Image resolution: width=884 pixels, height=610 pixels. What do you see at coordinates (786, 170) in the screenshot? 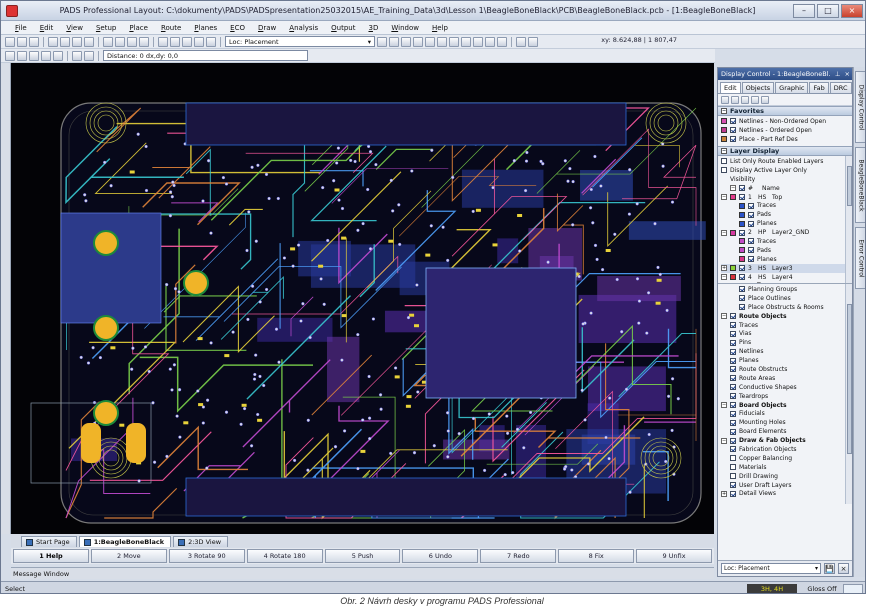
I see `layer-option: Display Active Layer Only` at bounding box center [786, 170].